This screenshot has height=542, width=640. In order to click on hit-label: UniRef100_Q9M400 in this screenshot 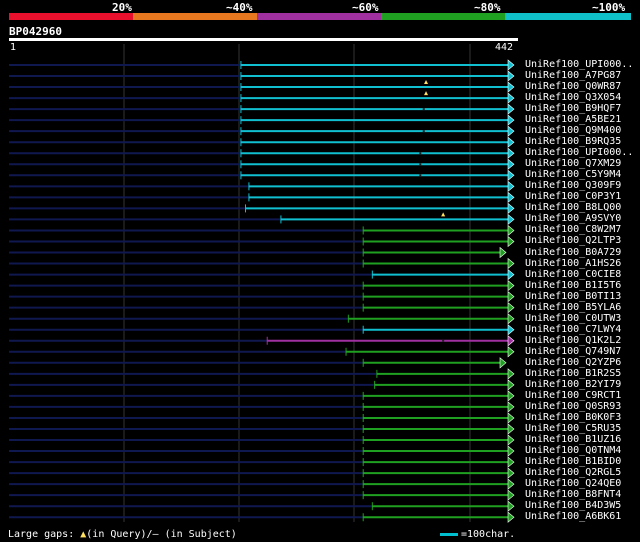, I will do `click(573, 130)`.